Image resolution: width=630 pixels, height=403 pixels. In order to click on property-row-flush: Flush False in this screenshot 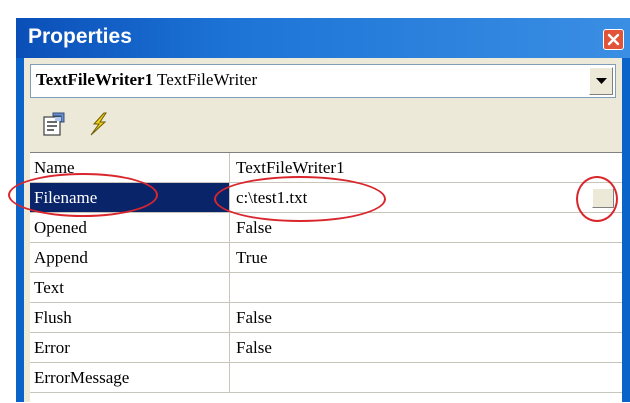, I will do `click(326, 318)`.